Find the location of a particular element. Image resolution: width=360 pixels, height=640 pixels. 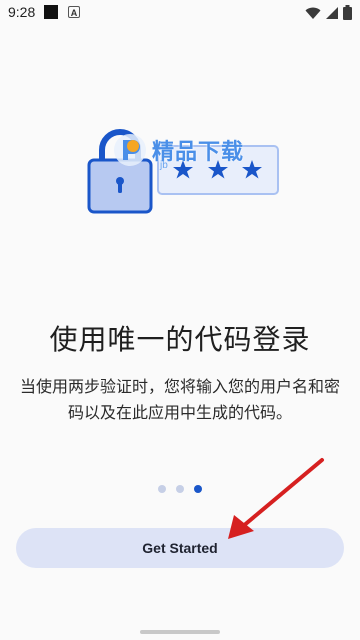

wifi-icon is located at coordinates (313, 13).